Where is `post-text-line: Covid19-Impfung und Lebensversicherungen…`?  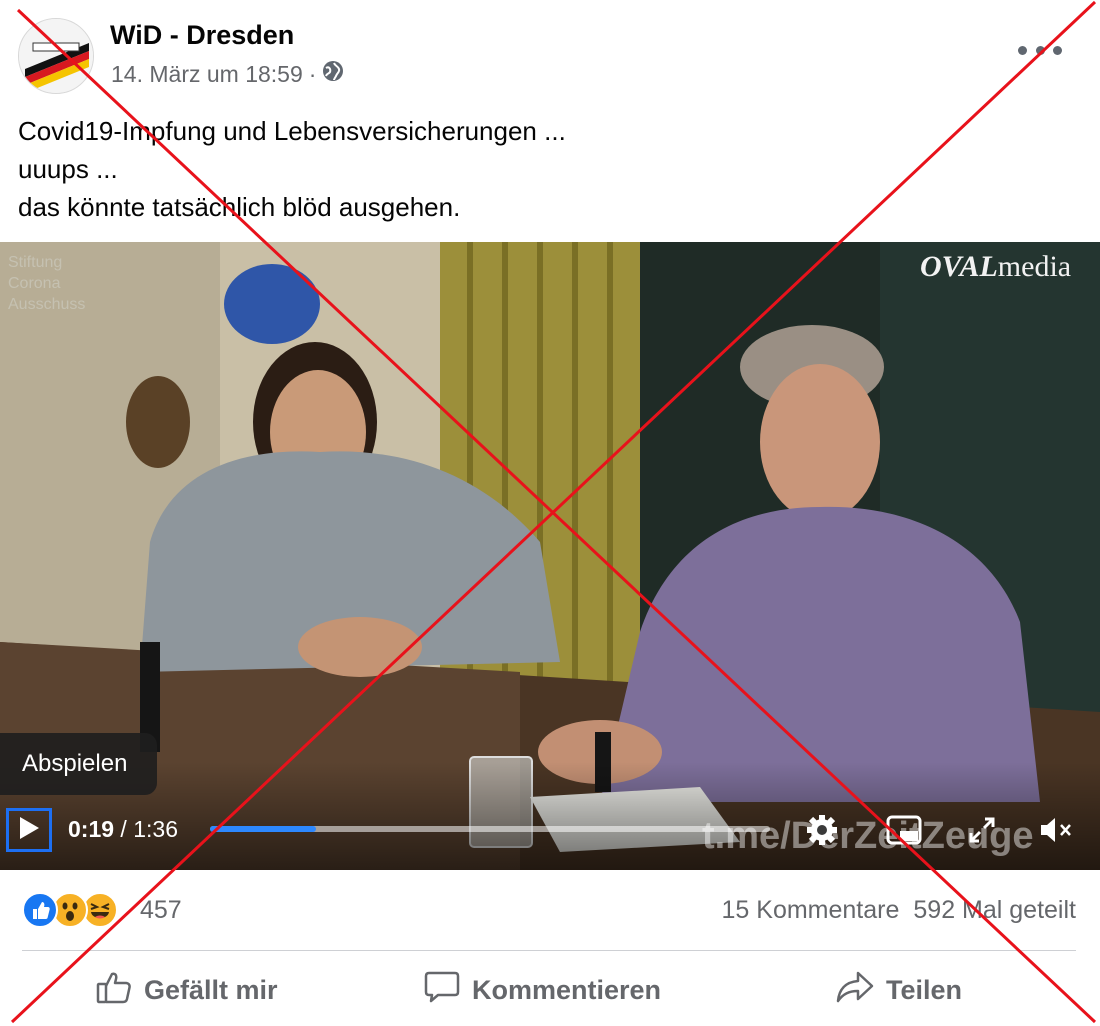 post-text-line: Covid19-Impfung und Lebensversicherungen… is located at coordinates (292, 131).